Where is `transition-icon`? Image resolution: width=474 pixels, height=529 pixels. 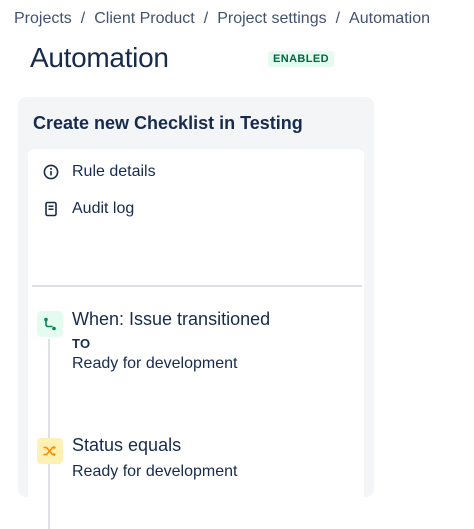
transition-icon is located at coordinates (50, 324).